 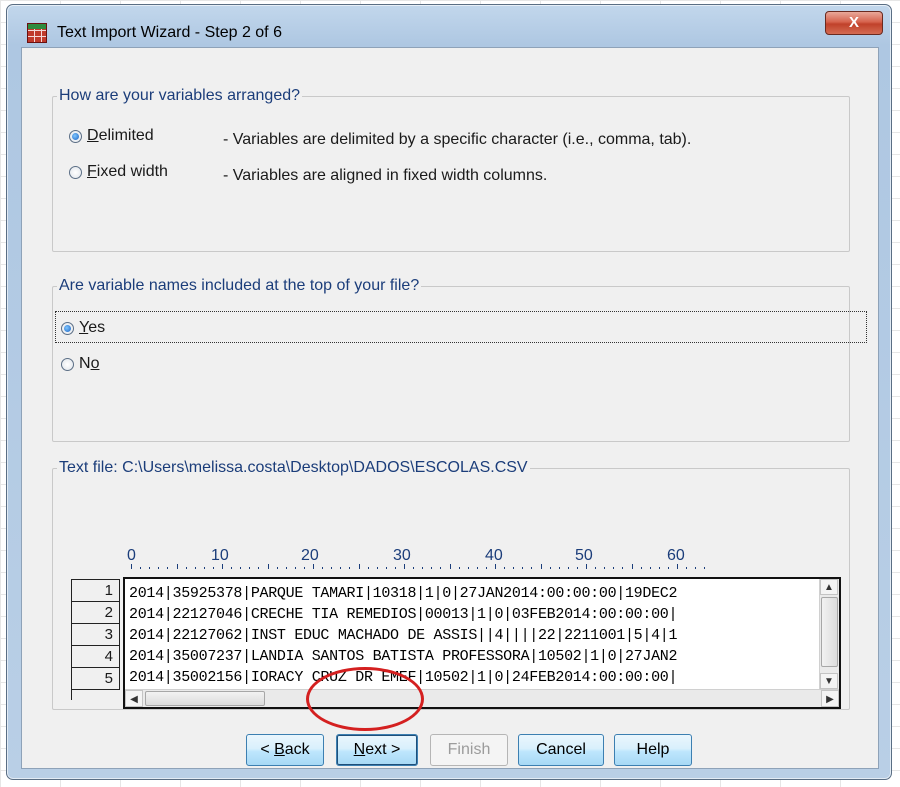 What do you see at coordinates (830, 698) in the screenshot?
I see `scroll-right-arrow-icon: ▶` at bounding box center [830, 698].